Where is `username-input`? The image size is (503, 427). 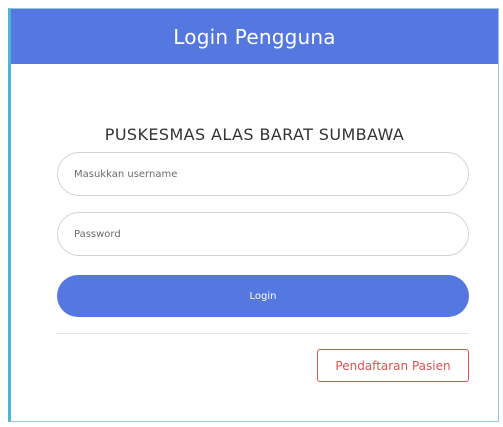 username-input is located at coordinates (263, 174).